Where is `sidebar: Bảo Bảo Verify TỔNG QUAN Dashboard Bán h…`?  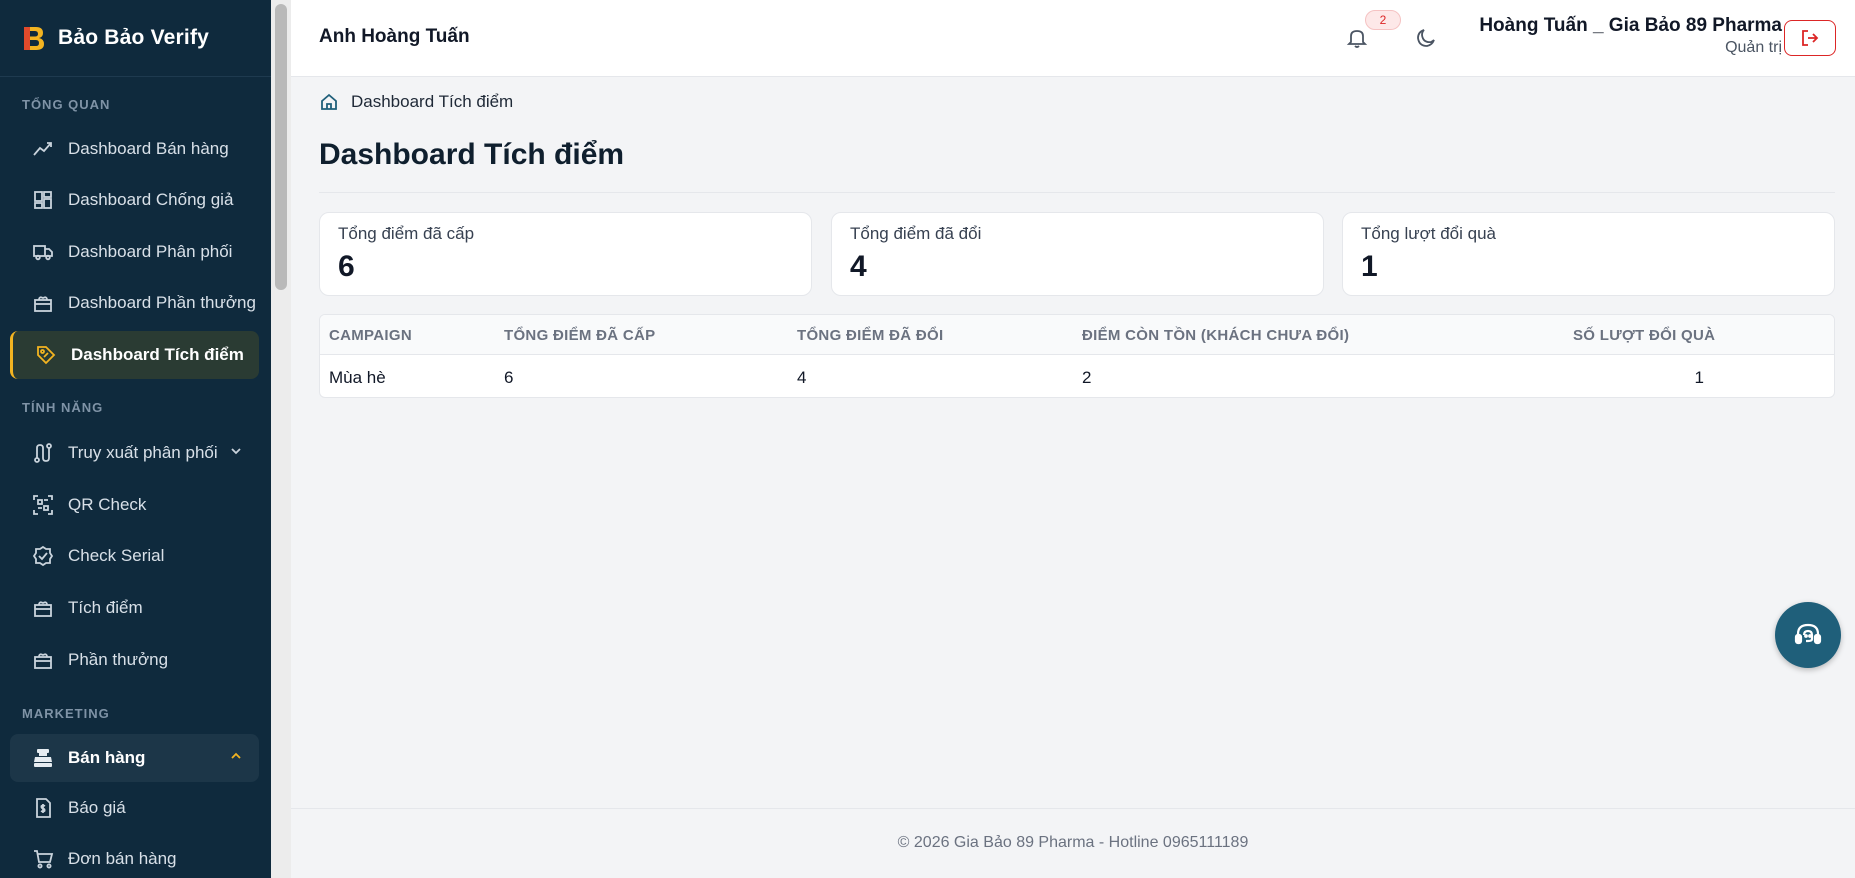 sidebar: Bảo Bảo Verify TỔNG QUAN Dashboard Bán h… is located at coordinates (135, 439).